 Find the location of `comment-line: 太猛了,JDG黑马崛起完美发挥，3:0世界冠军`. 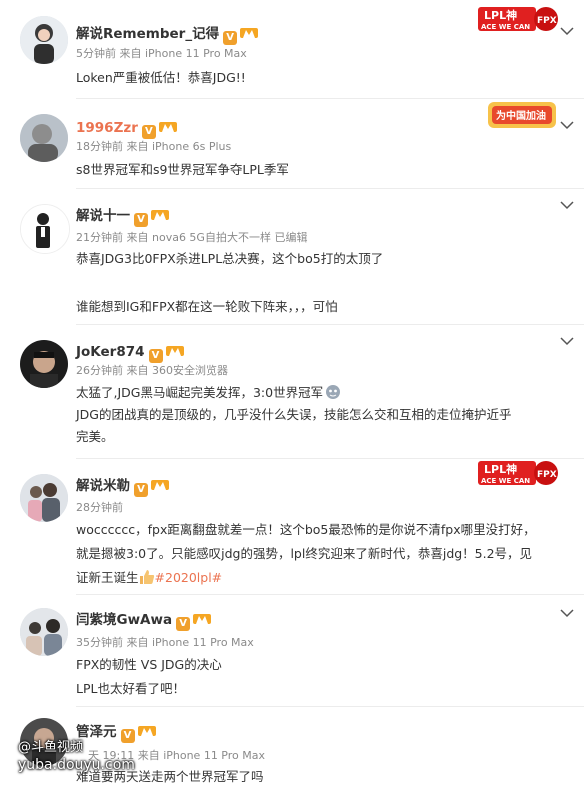

comment-line: 太猛了,JDG黑马崛起完美发挥，3:0世界冠军 is located at coordinates (200, 392).